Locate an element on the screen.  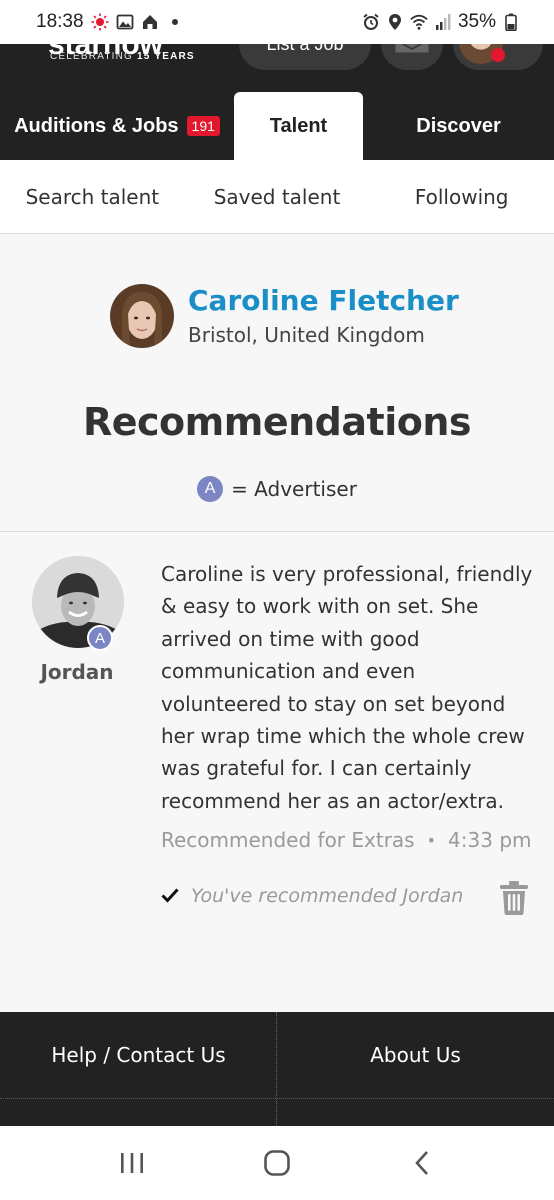
legend-text: = Advertiser is located at coordinates (294, 489).